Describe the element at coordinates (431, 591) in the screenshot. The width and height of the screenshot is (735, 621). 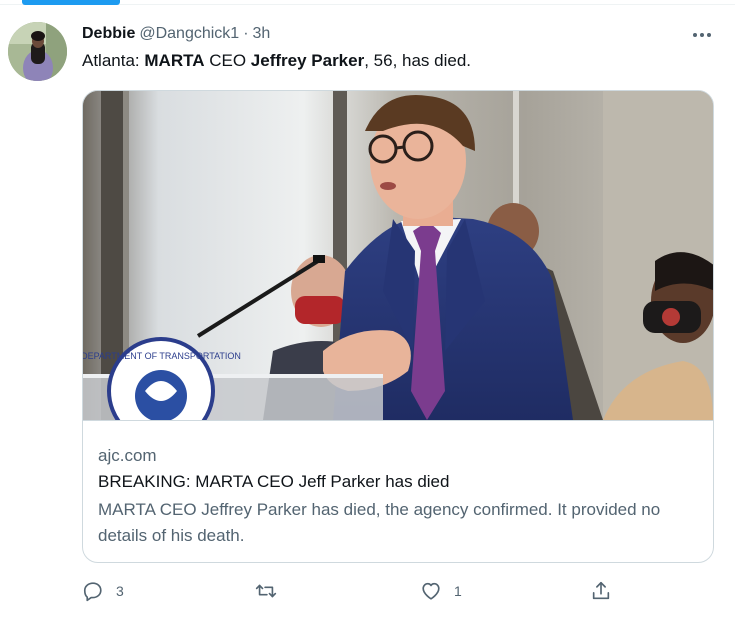
I see `heart-icon` at that location.